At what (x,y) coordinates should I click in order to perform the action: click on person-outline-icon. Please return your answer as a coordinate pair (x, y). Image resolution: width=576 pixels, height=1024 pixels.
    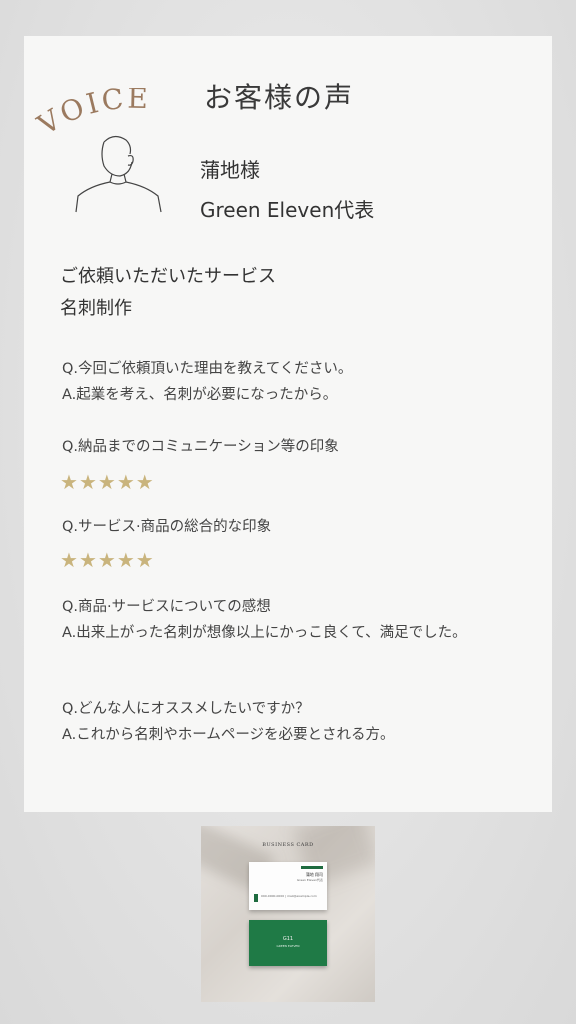
    Looking at the image, I should click on (118, 174).